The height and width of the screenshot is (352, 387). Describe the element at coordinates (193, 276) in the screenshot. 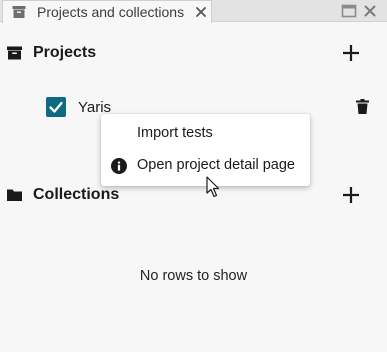

I see `collections-empty-message: No rows to show` at that location.